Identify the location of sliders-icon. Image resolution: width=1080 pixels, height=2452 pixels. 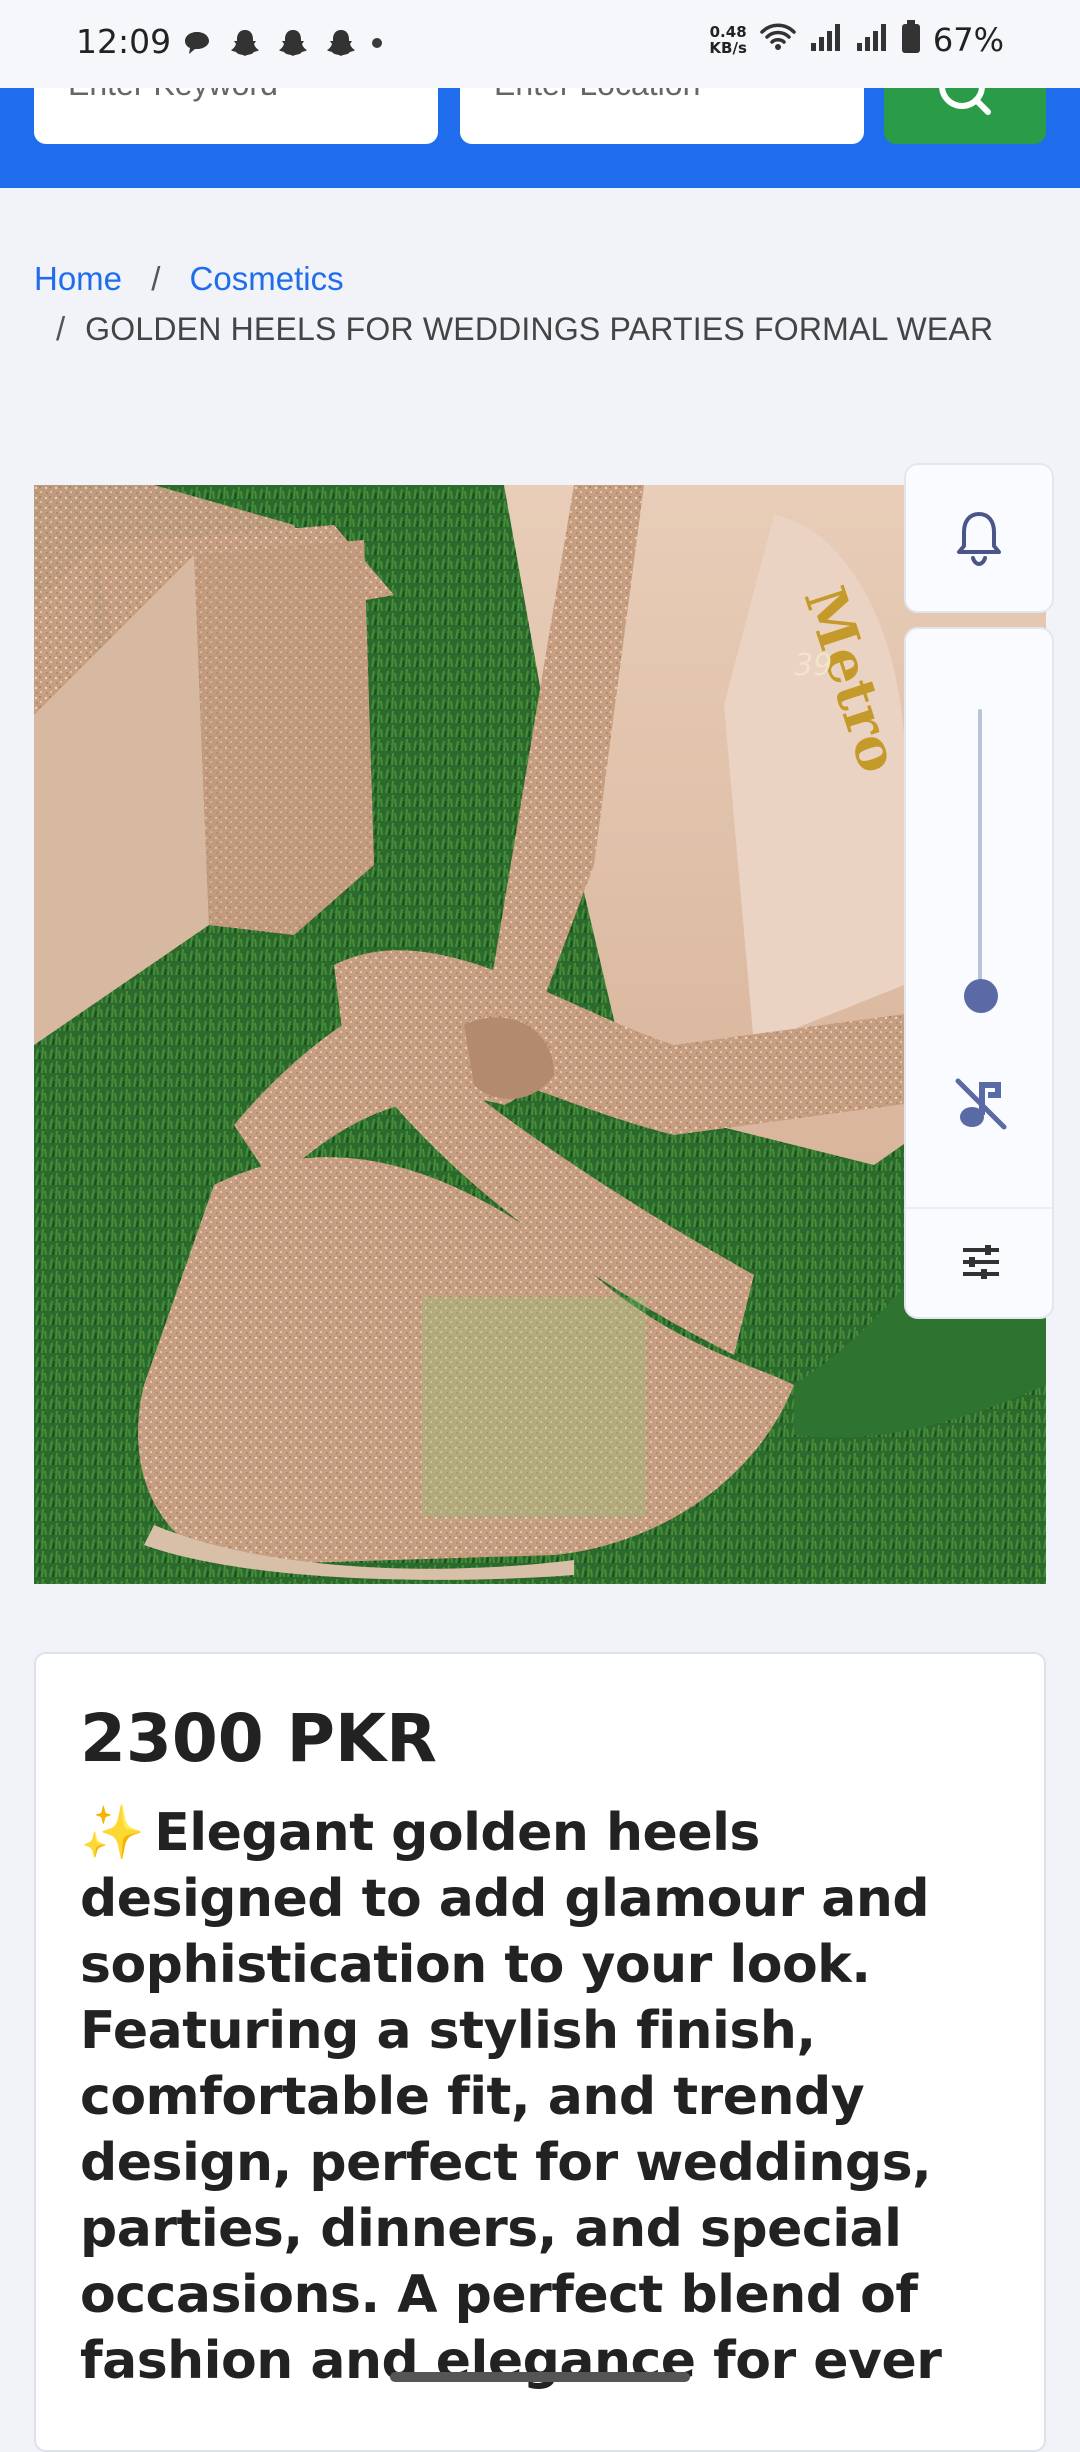
(981, 1262).